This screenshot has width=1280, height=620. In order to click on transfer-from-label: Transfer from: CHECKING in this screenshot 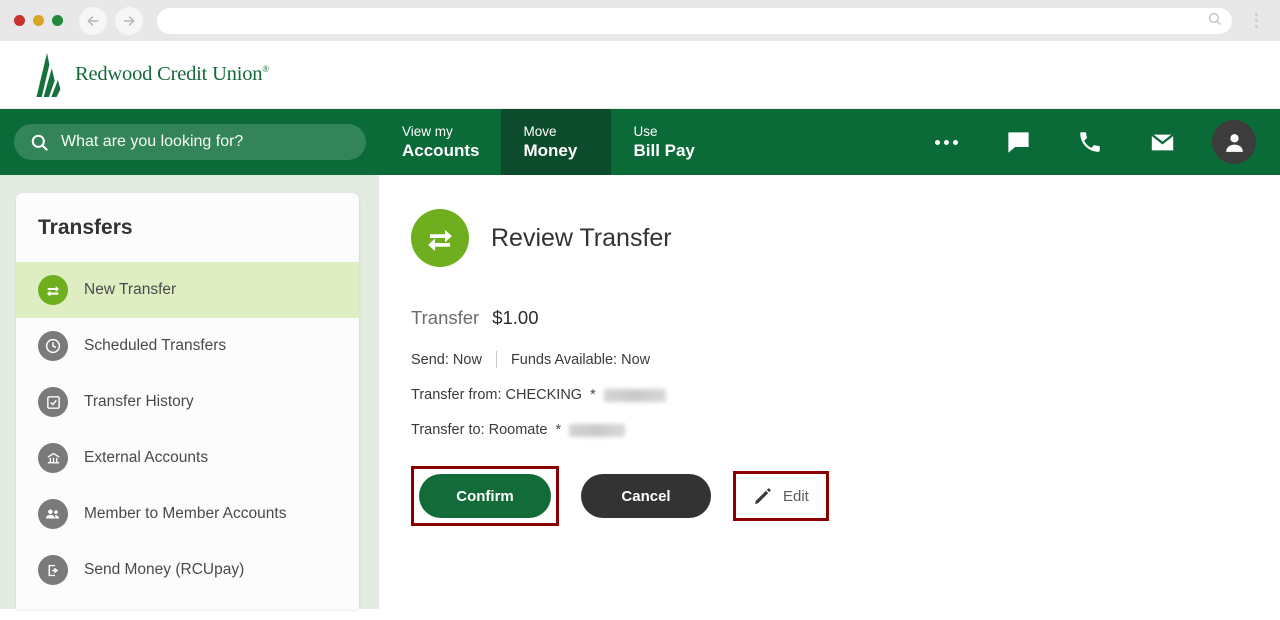, I will do `click(497, 395)`.